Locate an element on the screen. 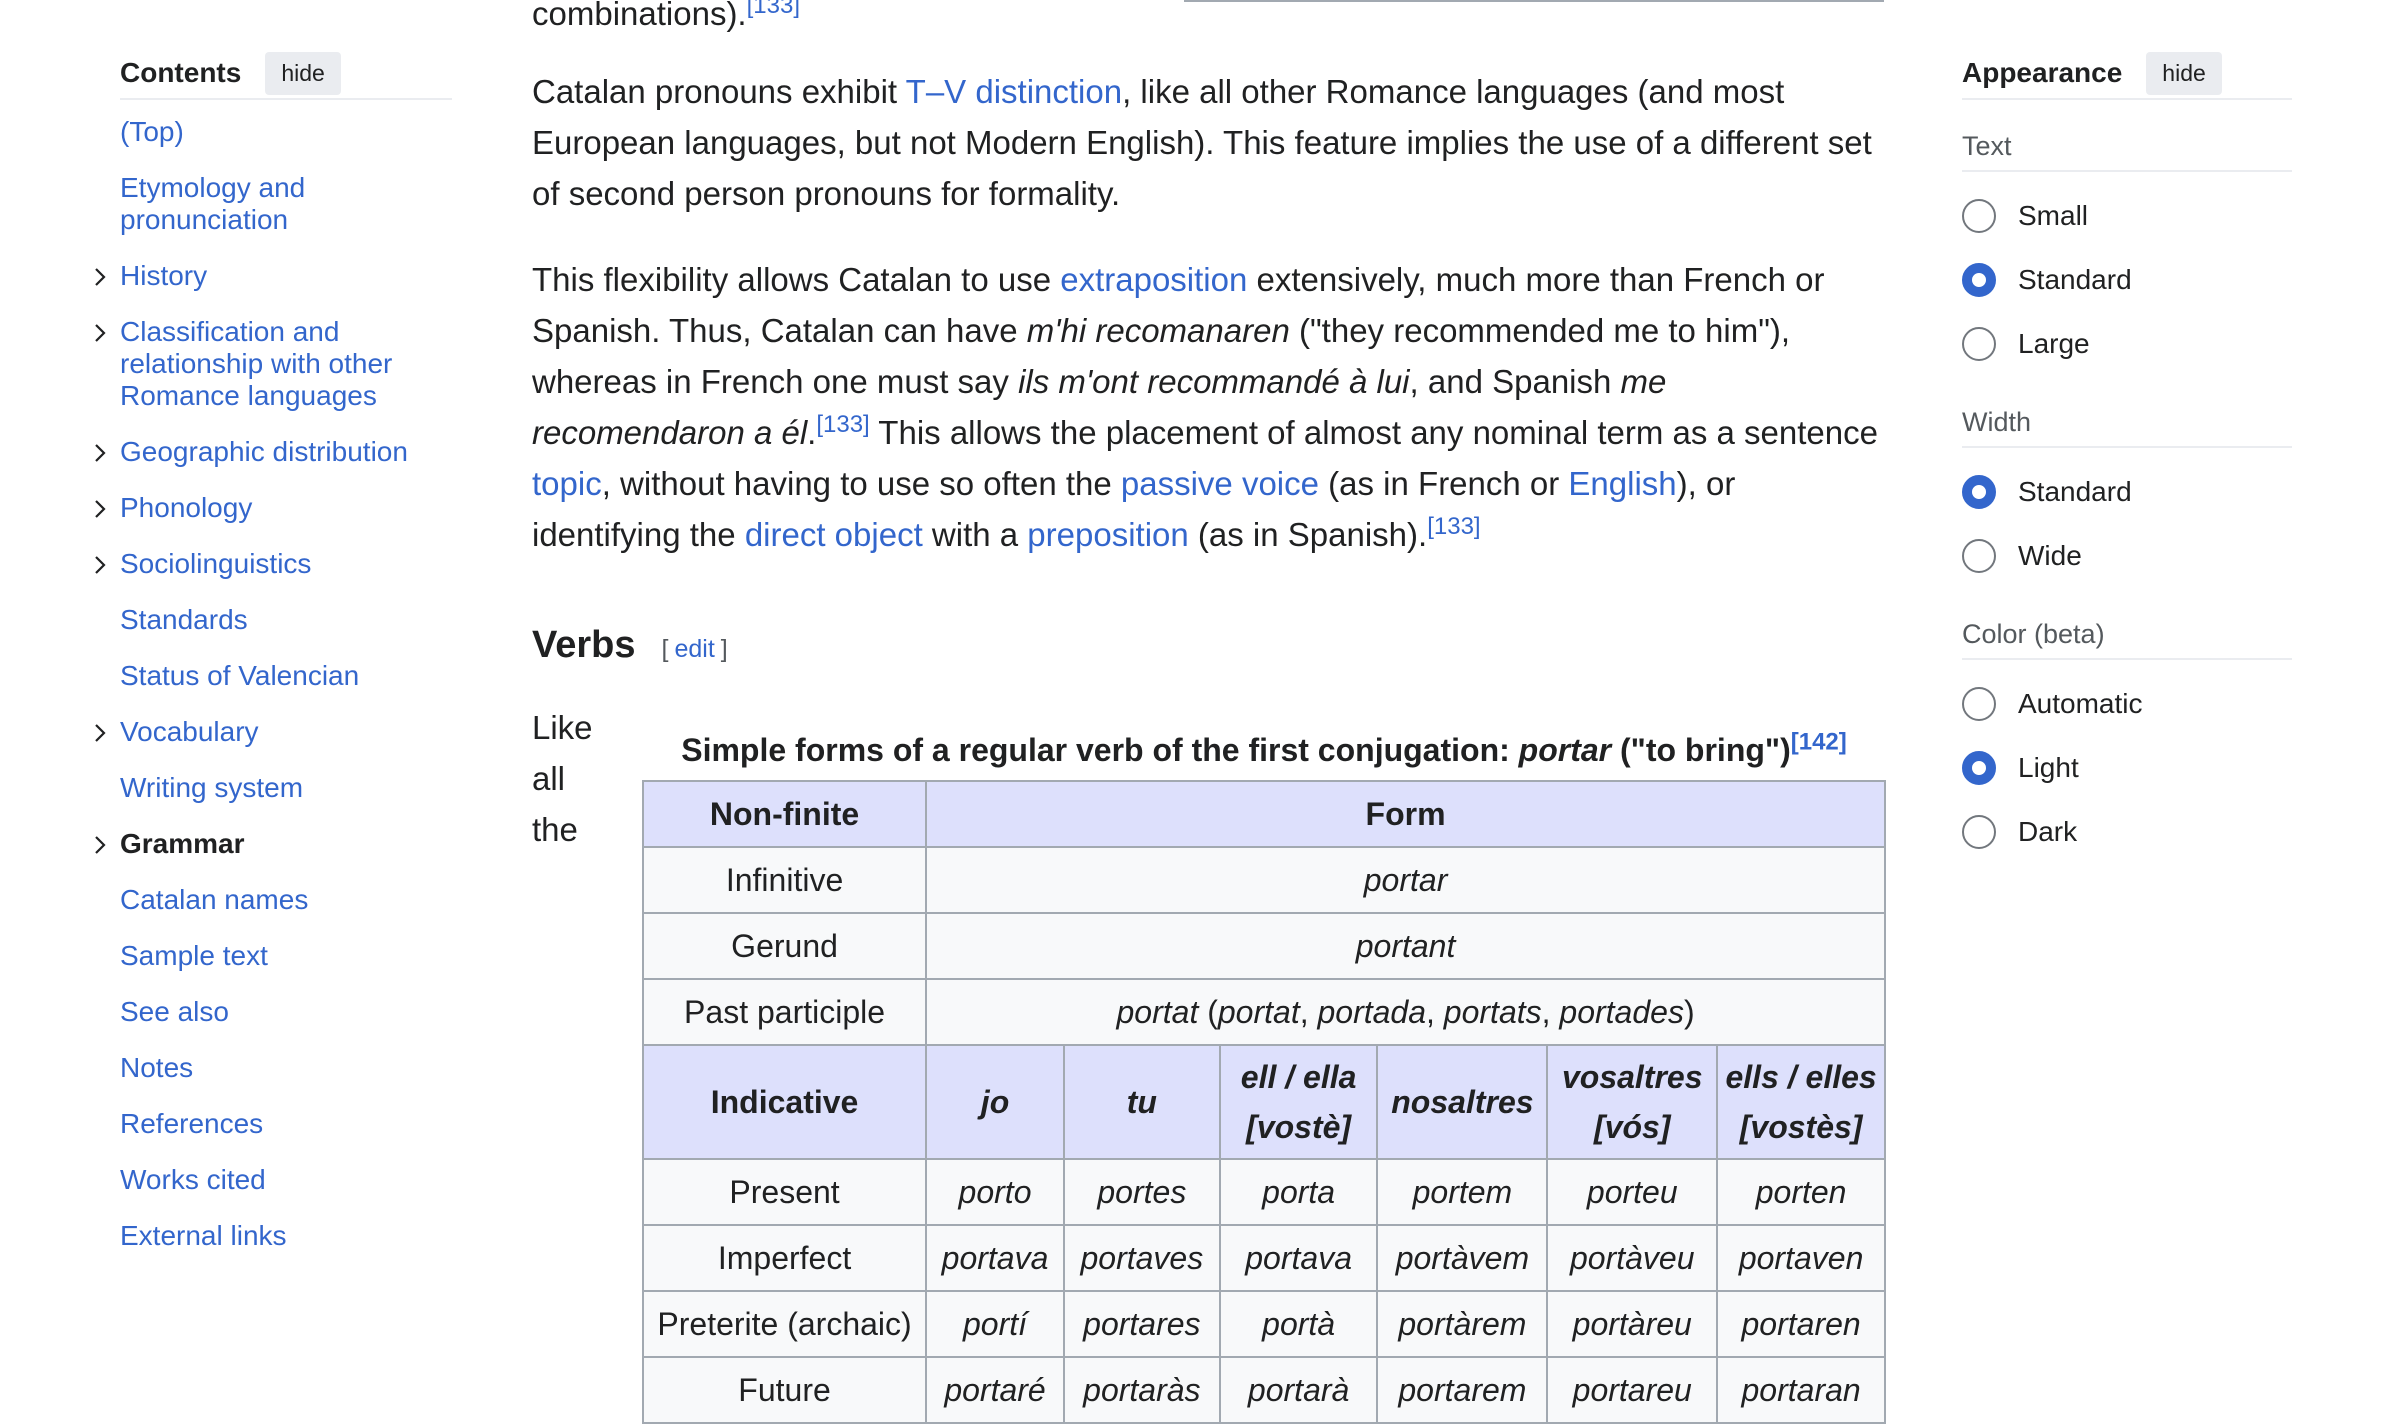 The width and height of the screenshot is (2400, 1424). table-cell: portaré is located at coordinates (995, 1390).